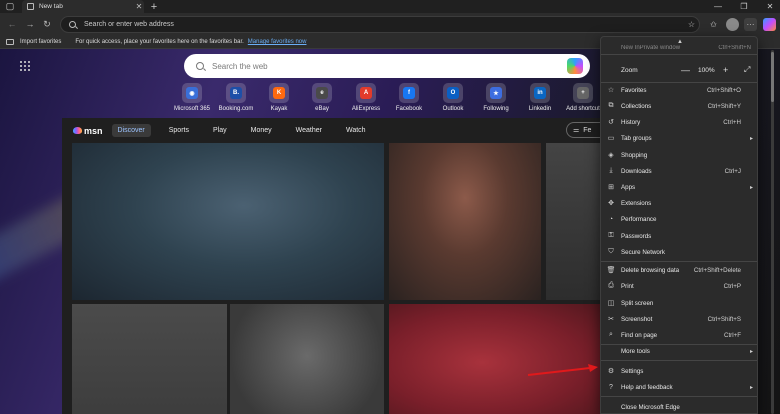 The height and width of the screenshot is (414, 780). Describe the element at coordinates (713, 24) in the screenshot. I see `favorites-icon: ✩` at that location.